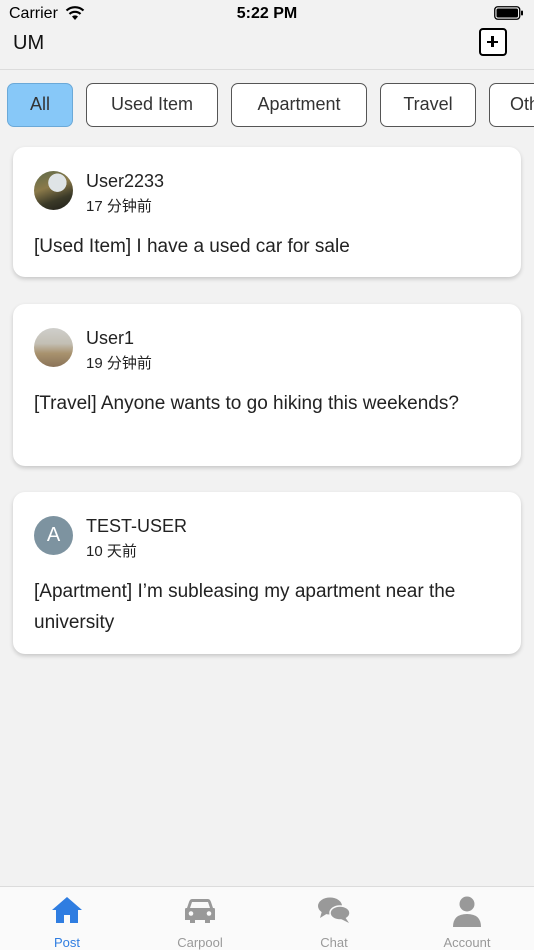 This screenshot has width=534, height=950. Describe the element at coordinates (467, 942) in the screenshot. I see `tab-label: Account` at that location.